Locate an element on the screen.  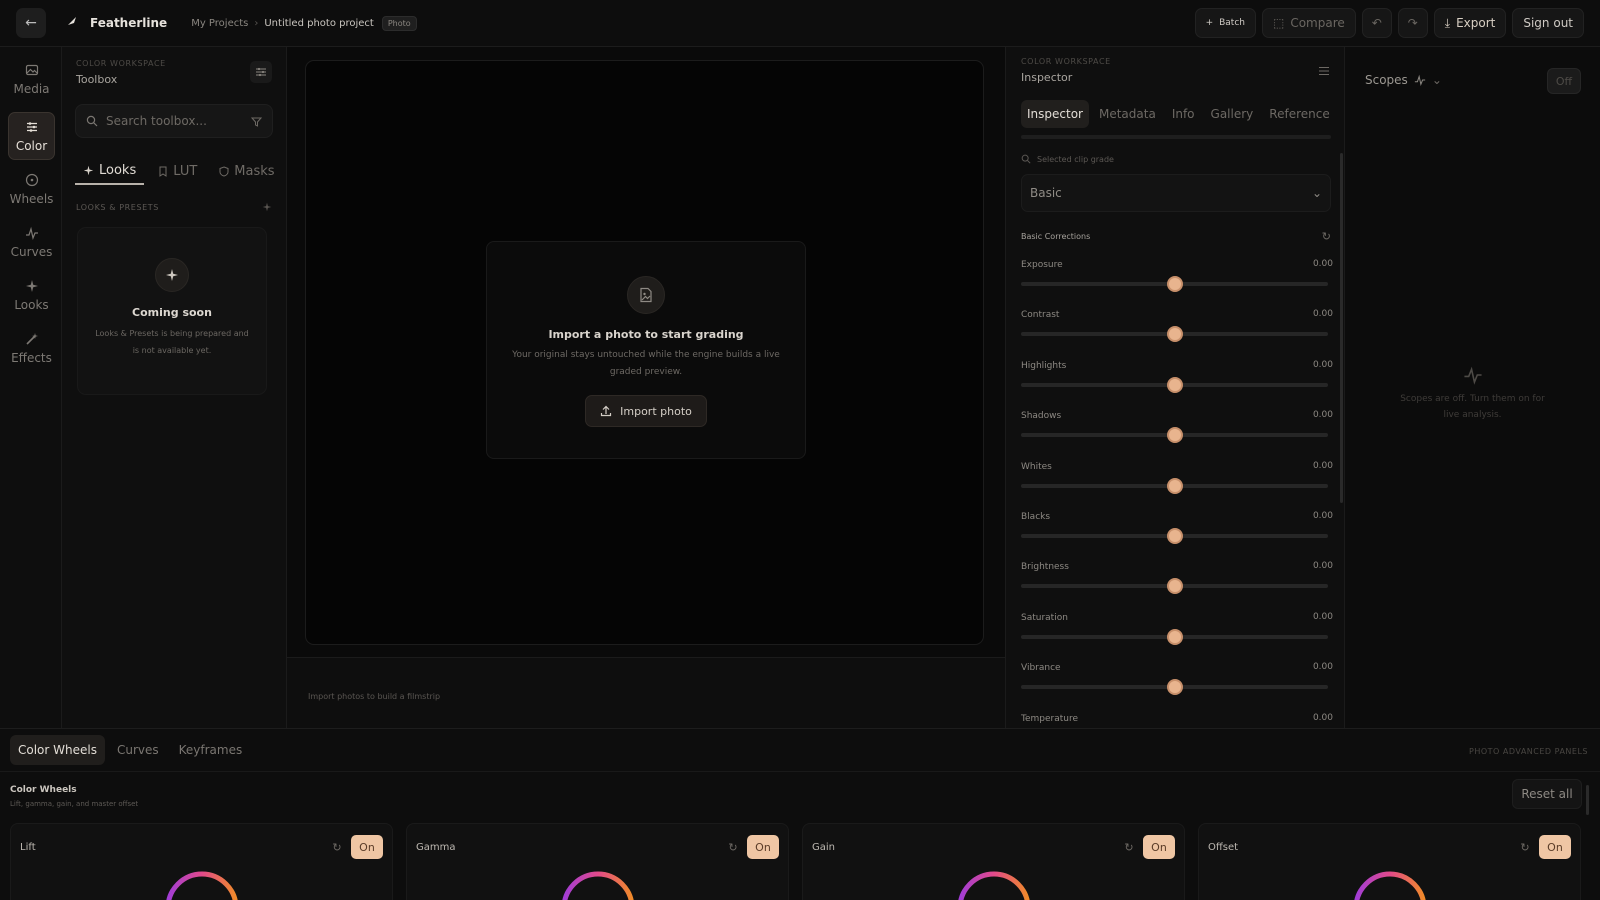
tab-lut: LUT is located at coordinates (177, 171).